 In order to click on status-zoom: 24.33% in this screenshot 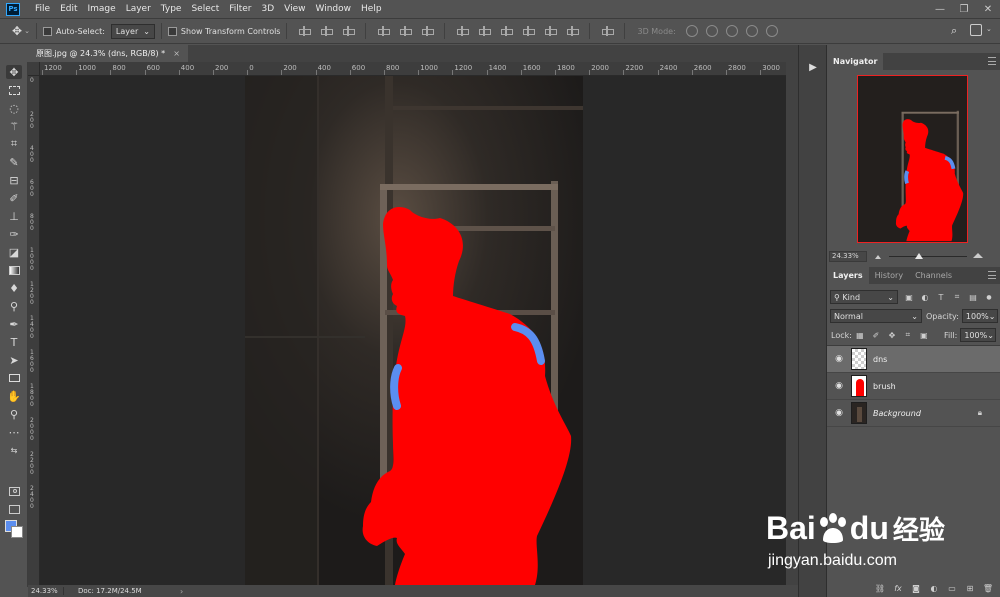, I will do `click(46, 591)`.